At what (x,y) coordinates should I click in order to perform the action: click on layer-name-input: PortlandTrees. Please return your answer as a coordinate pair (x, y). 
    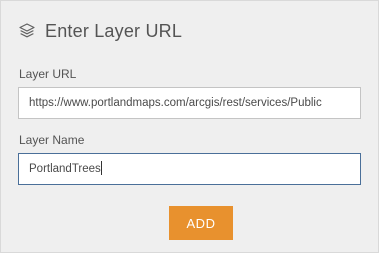
    Looking at the image, I should click on (189, 169).